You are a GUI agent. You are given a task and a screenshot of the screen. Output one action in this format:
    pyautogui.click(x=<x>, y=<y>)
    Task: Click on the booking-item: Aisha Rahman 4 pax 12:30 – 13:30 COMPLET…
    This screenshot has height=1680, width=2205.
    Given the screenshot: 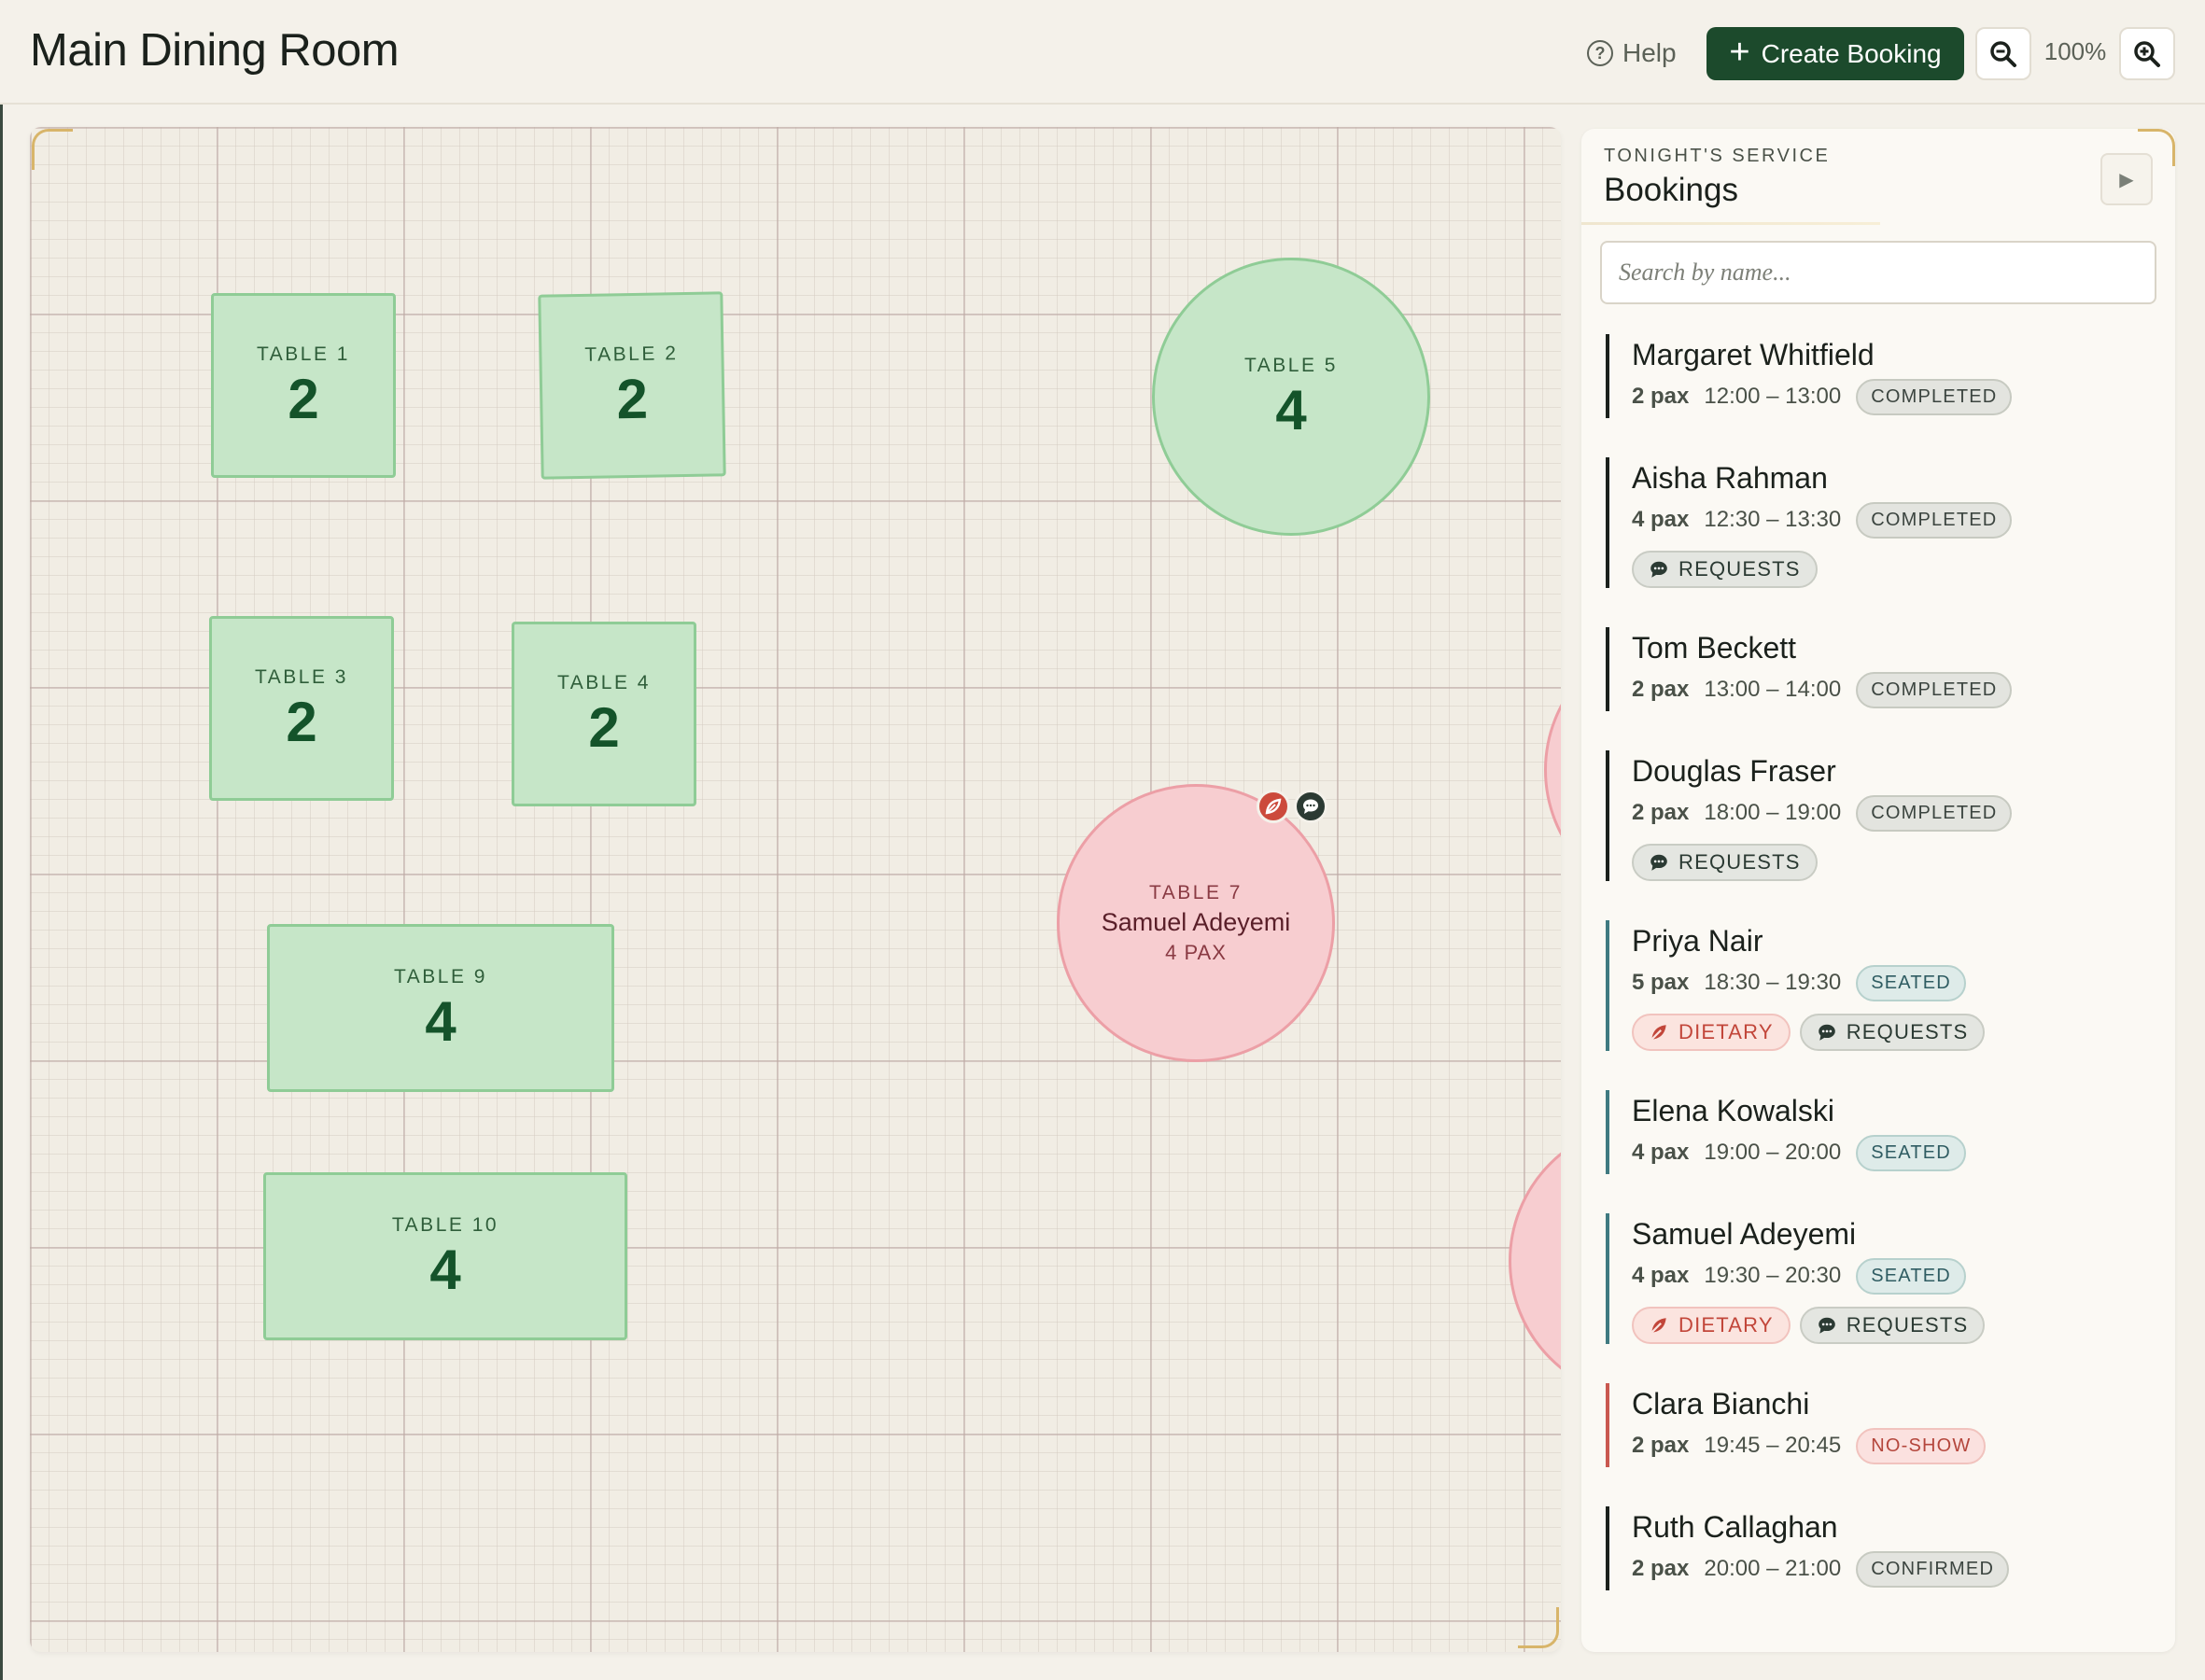 What is the action you would take?
    pyautogui.click(x=1891, y=522)
    